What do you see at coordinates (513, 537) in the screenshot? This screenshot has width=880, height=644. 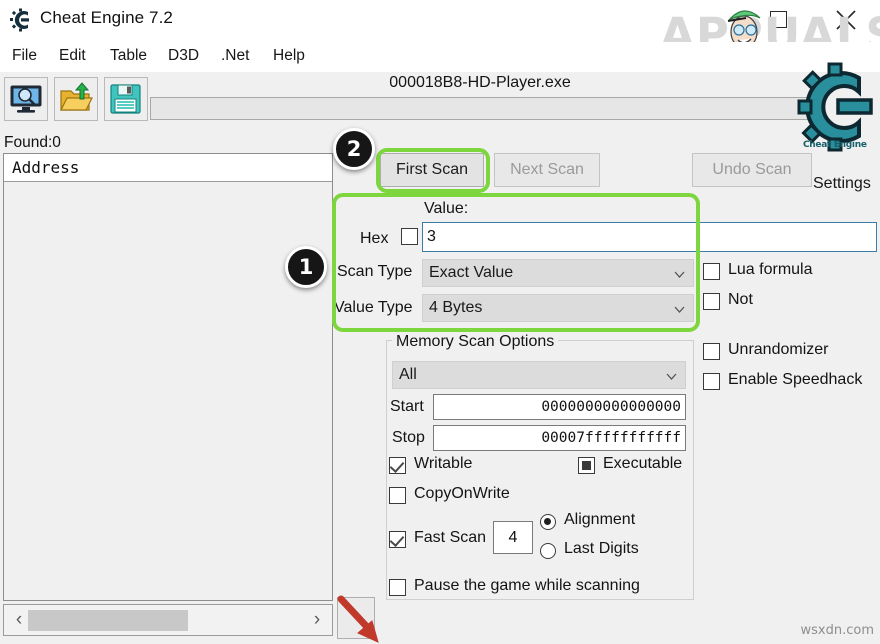 I see `fast-scan-value-input` at bounding box center [513, 537].